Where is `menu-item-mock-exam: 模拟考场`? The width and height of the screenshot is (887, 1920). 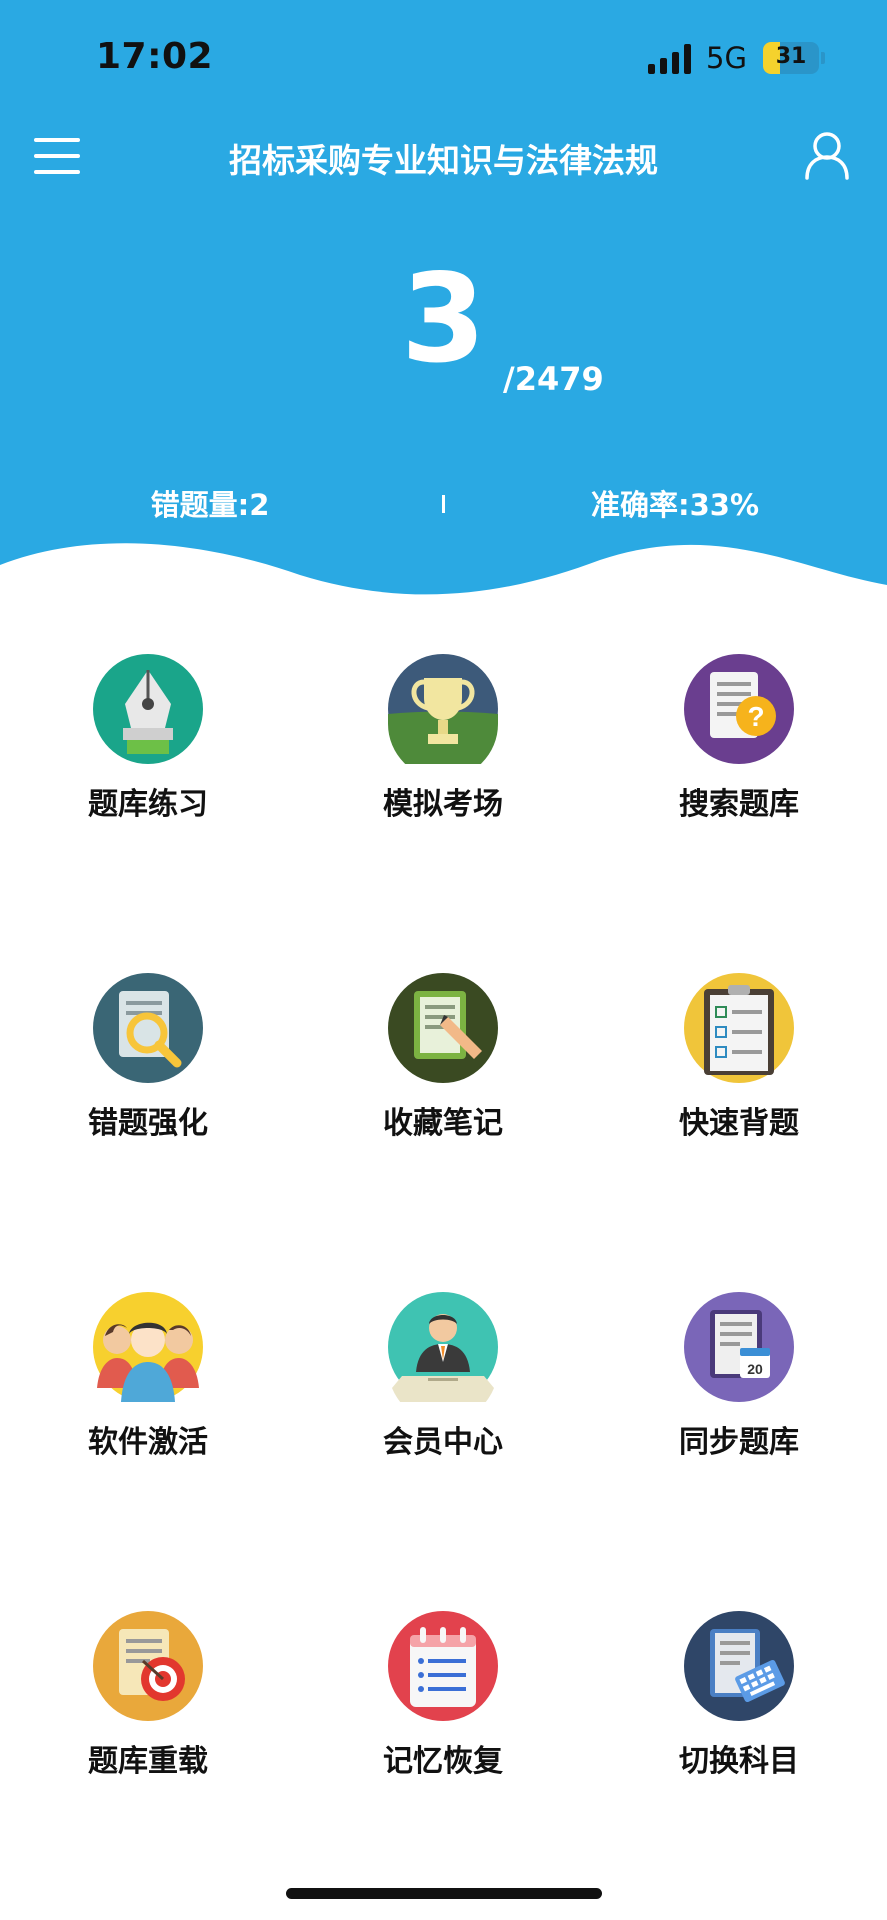
menu-item-mock-exam: 模拟考场 is located at coordinates (443, 749).